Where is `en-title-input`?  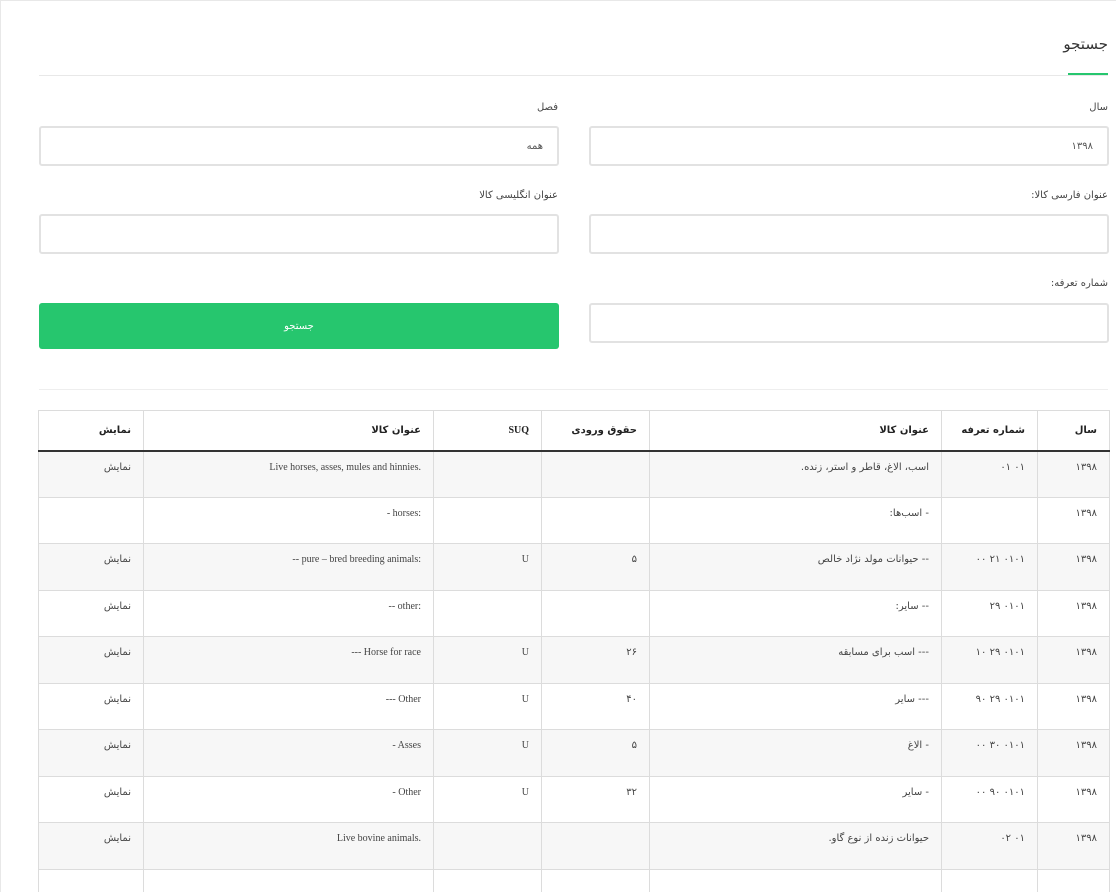
en-title-input is located at coordinates (299, 234).